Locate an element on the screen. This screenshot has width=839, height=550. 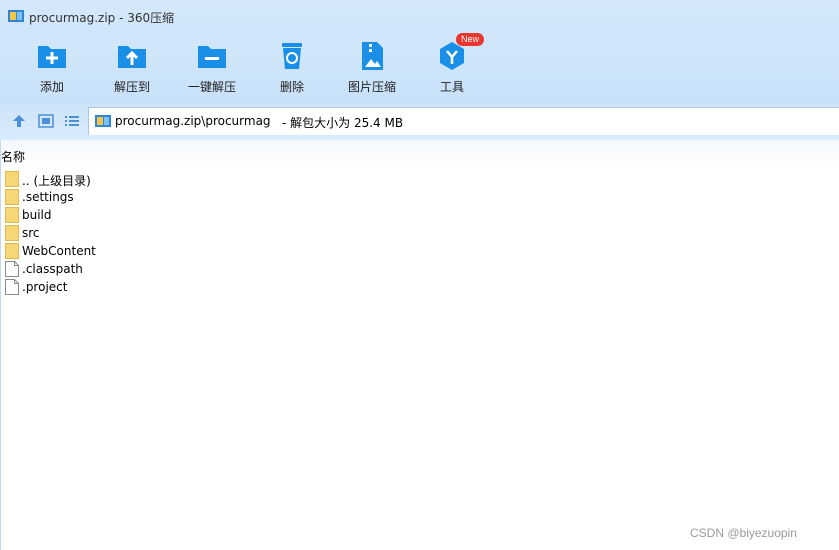
image-compress-icon is located at coordinates (372, 56).